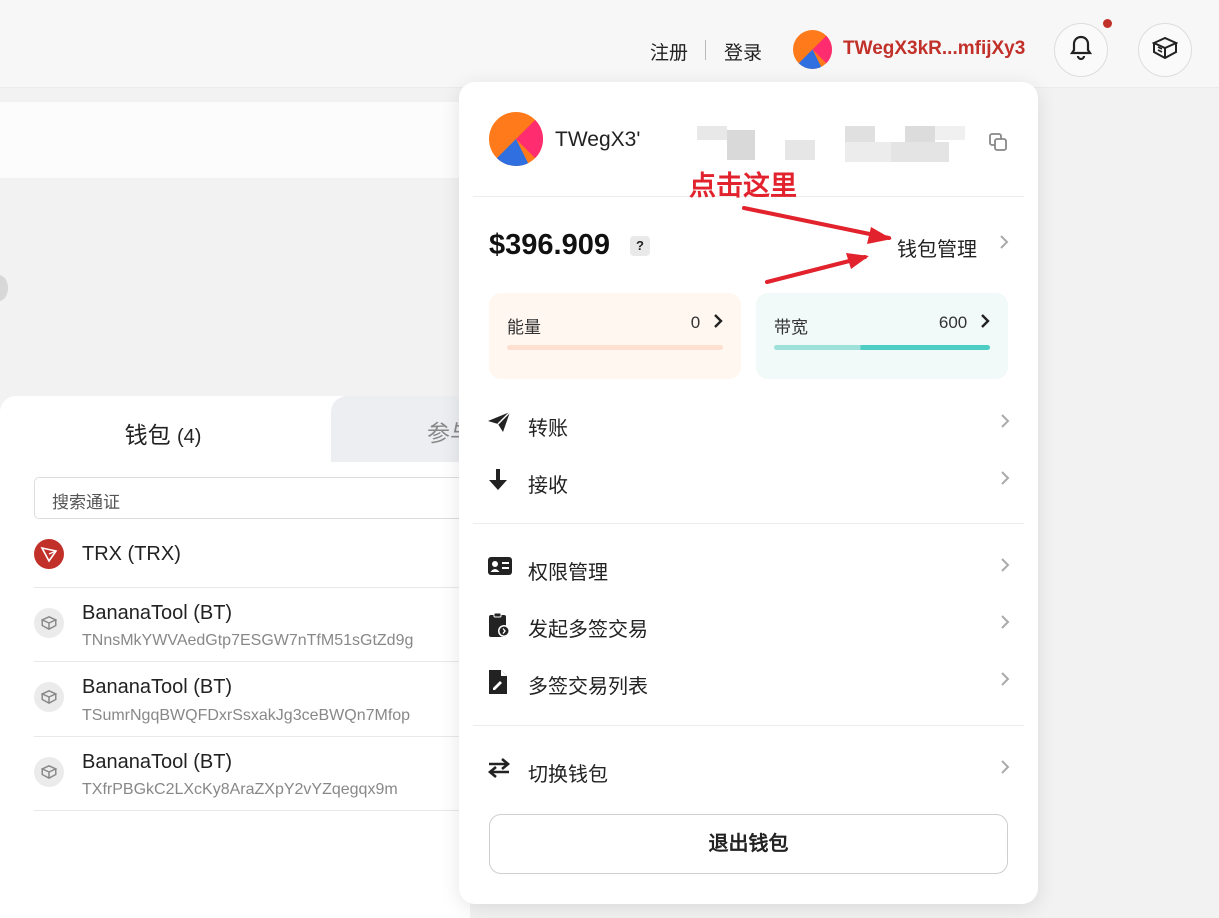 This screenshot has height=918, width=1219. Describe the element at coordinates (500, 625) in the screenshot. I see `clipboard-icon` at that location.